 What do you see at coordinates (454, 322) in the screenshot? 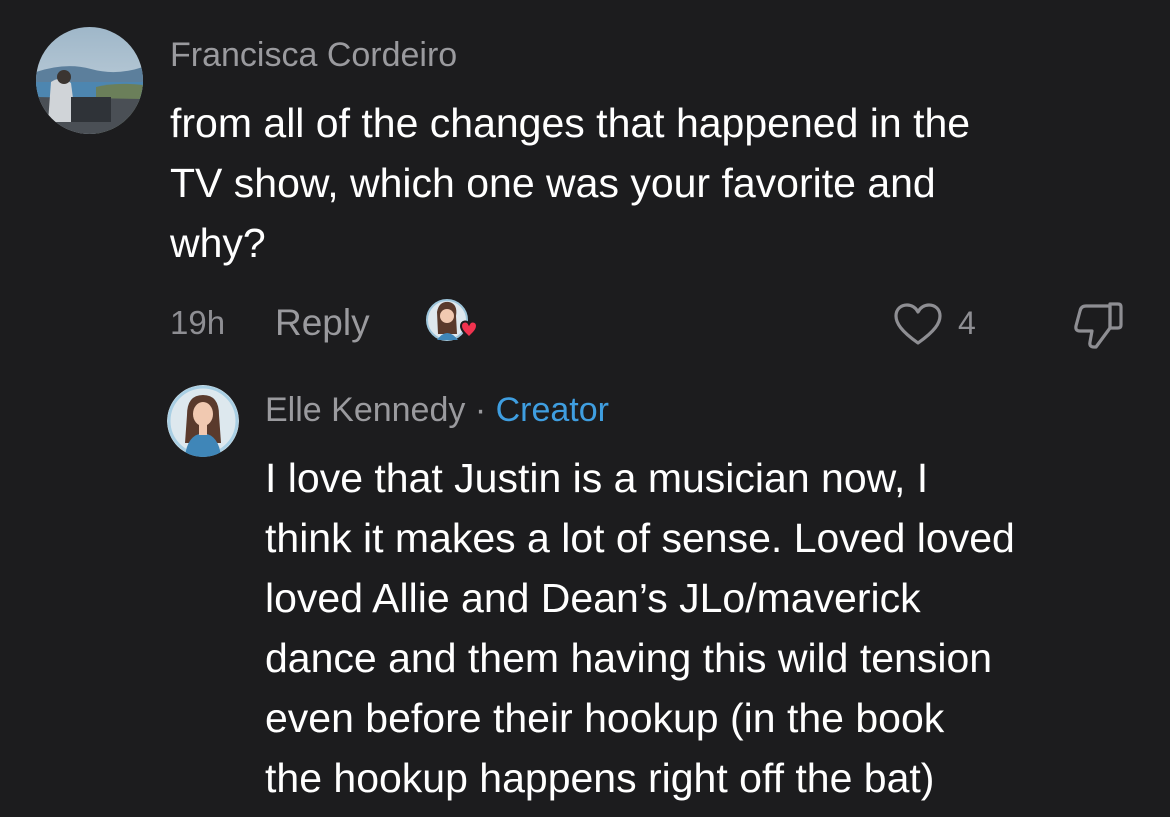
I see `creator-liked-heart-icon` at bounding box center [454, 322].